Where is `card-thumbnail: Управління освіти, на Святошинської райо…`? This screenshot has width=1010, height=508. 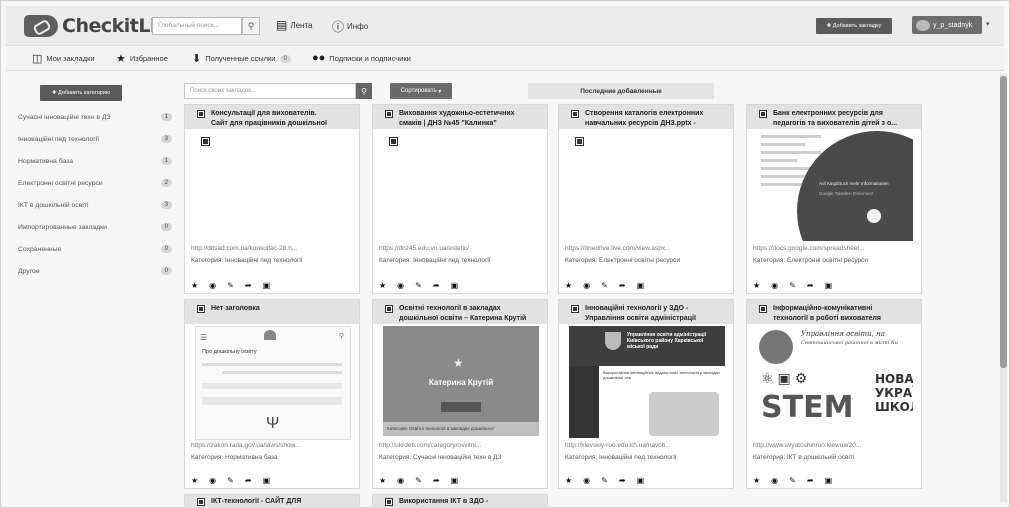 card-thumbnail: Управління освіти, на Святошинської райо… is located at coordinates (835, 382).